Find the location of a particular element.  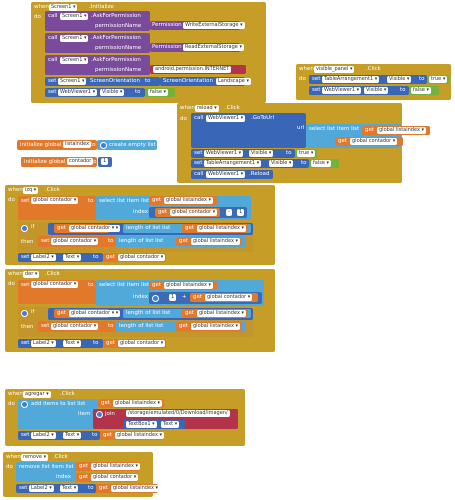

create-empty-list: create empty list is located at coordinates (127, 145).